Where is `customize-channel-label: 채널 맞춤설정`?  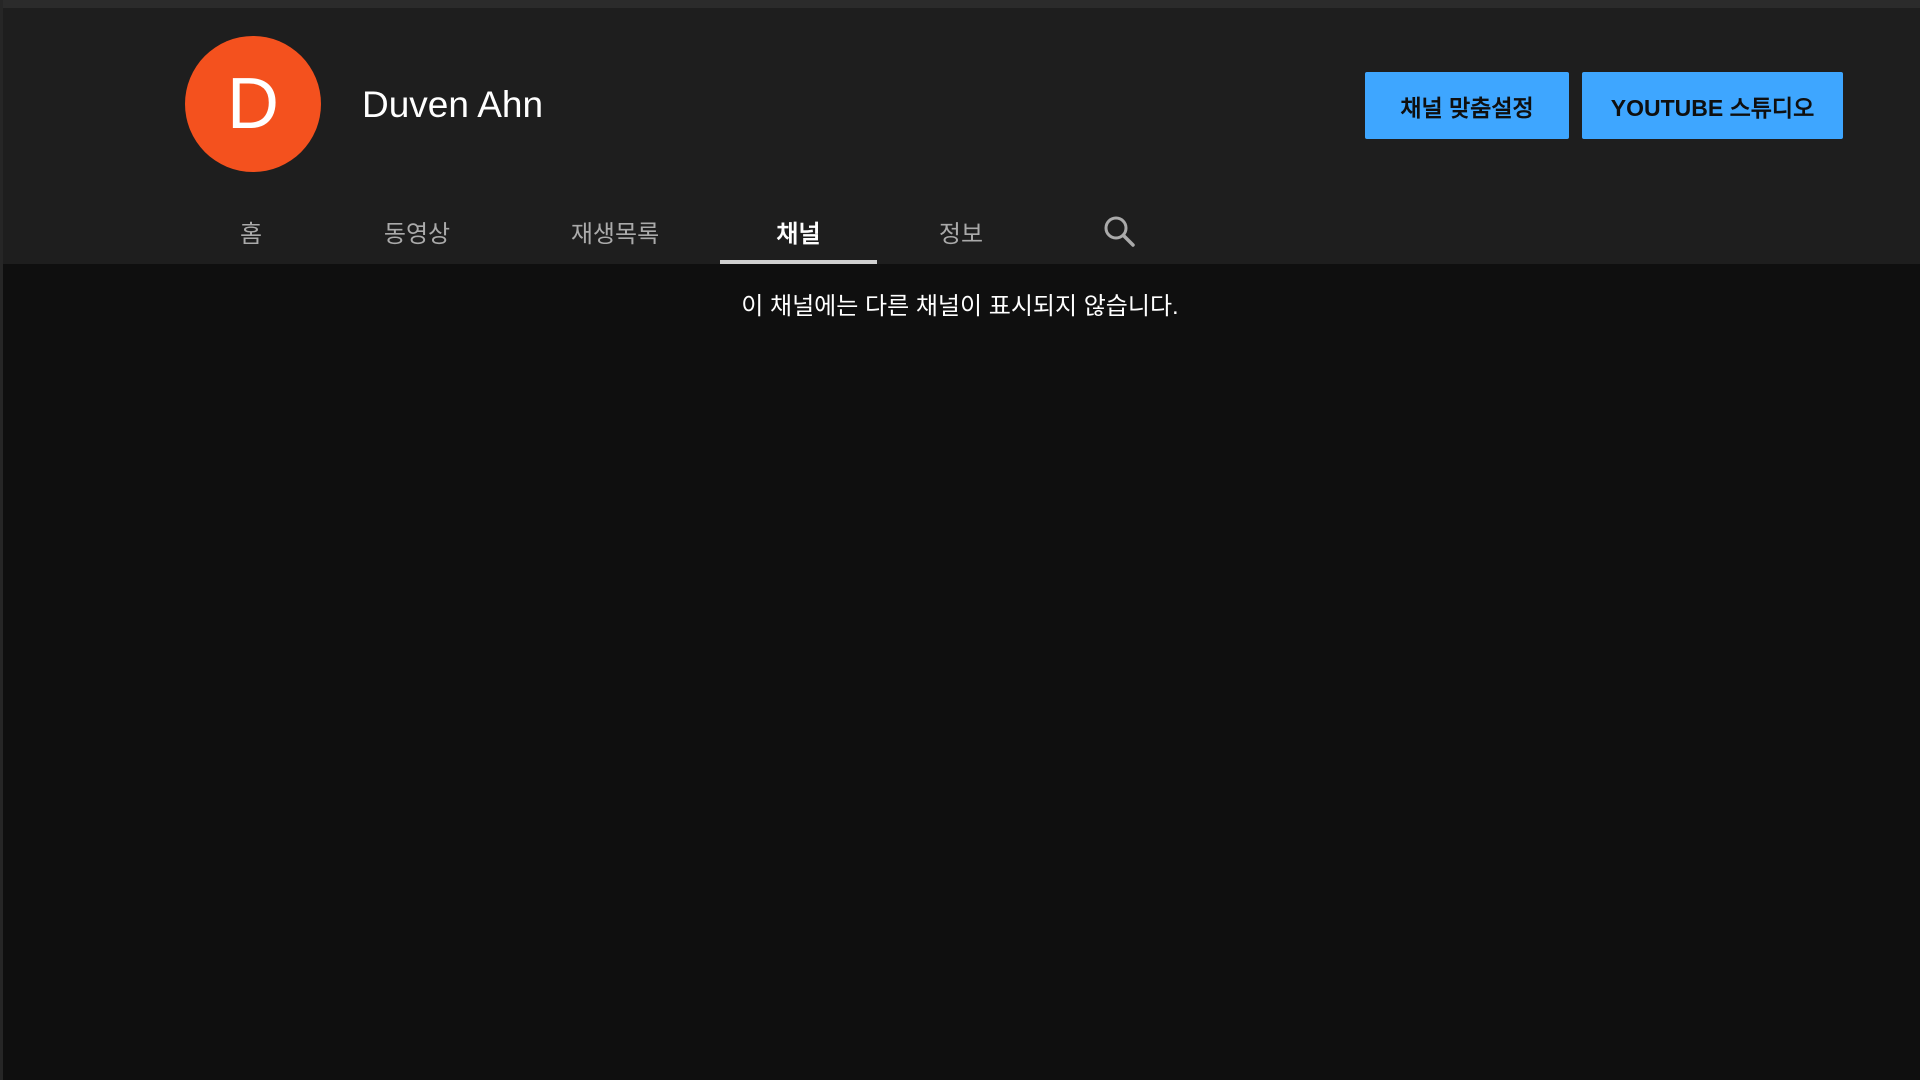 customize-channel-label: 채널 맞춤설정 is located at coordinates (1467, 107).